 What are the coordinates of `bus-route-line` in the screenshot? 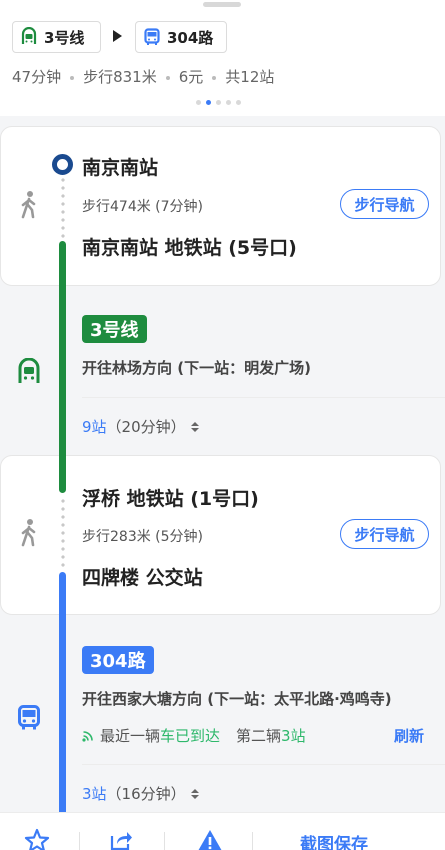 It's located at (62, 697).